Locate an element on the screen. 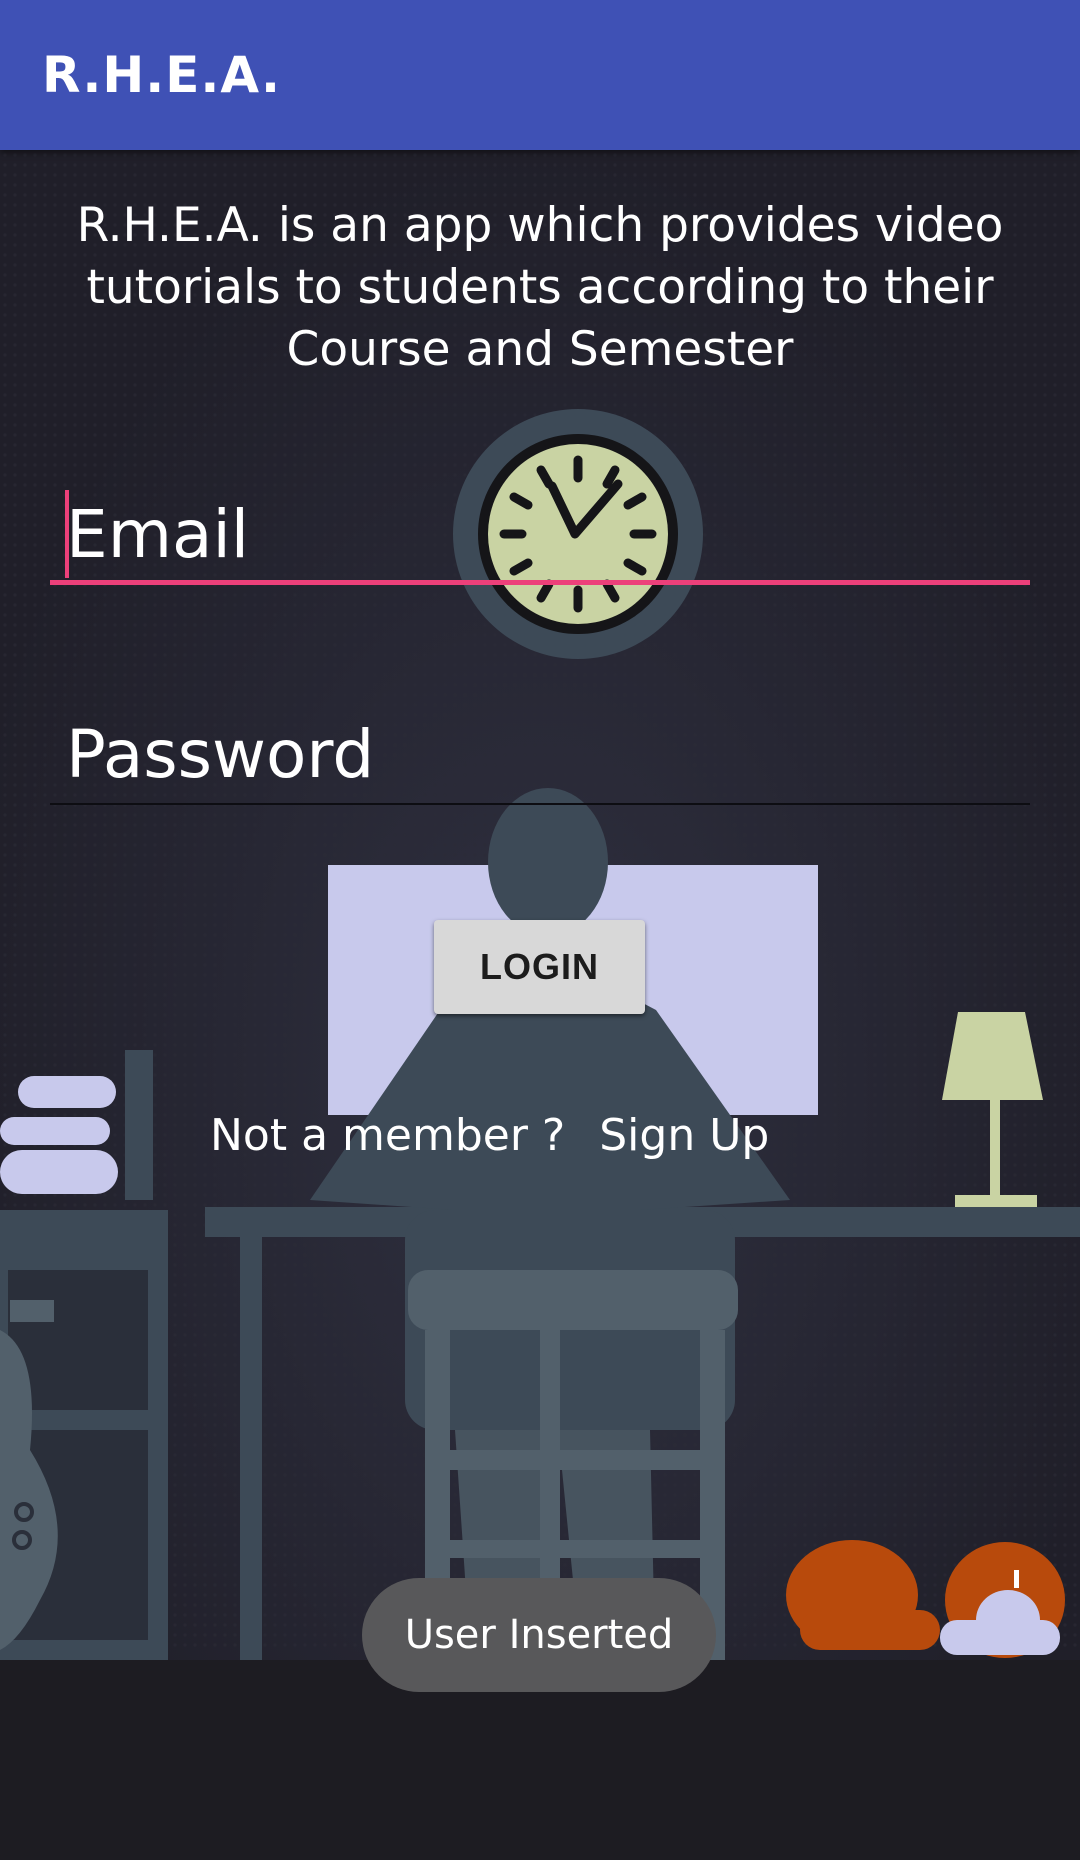 This screenshot has height=1860, width=1080. login-button: LOGIN is located at coordinates (539, 967).